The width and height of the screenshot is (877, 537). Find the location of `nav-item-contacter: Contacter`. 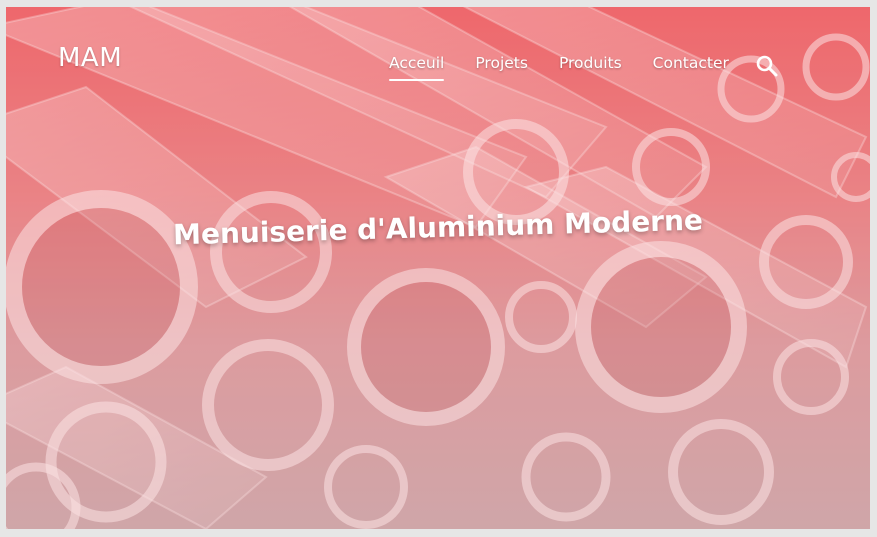

nav-item-contacter: Contacter is located at coordinates (691, 67).